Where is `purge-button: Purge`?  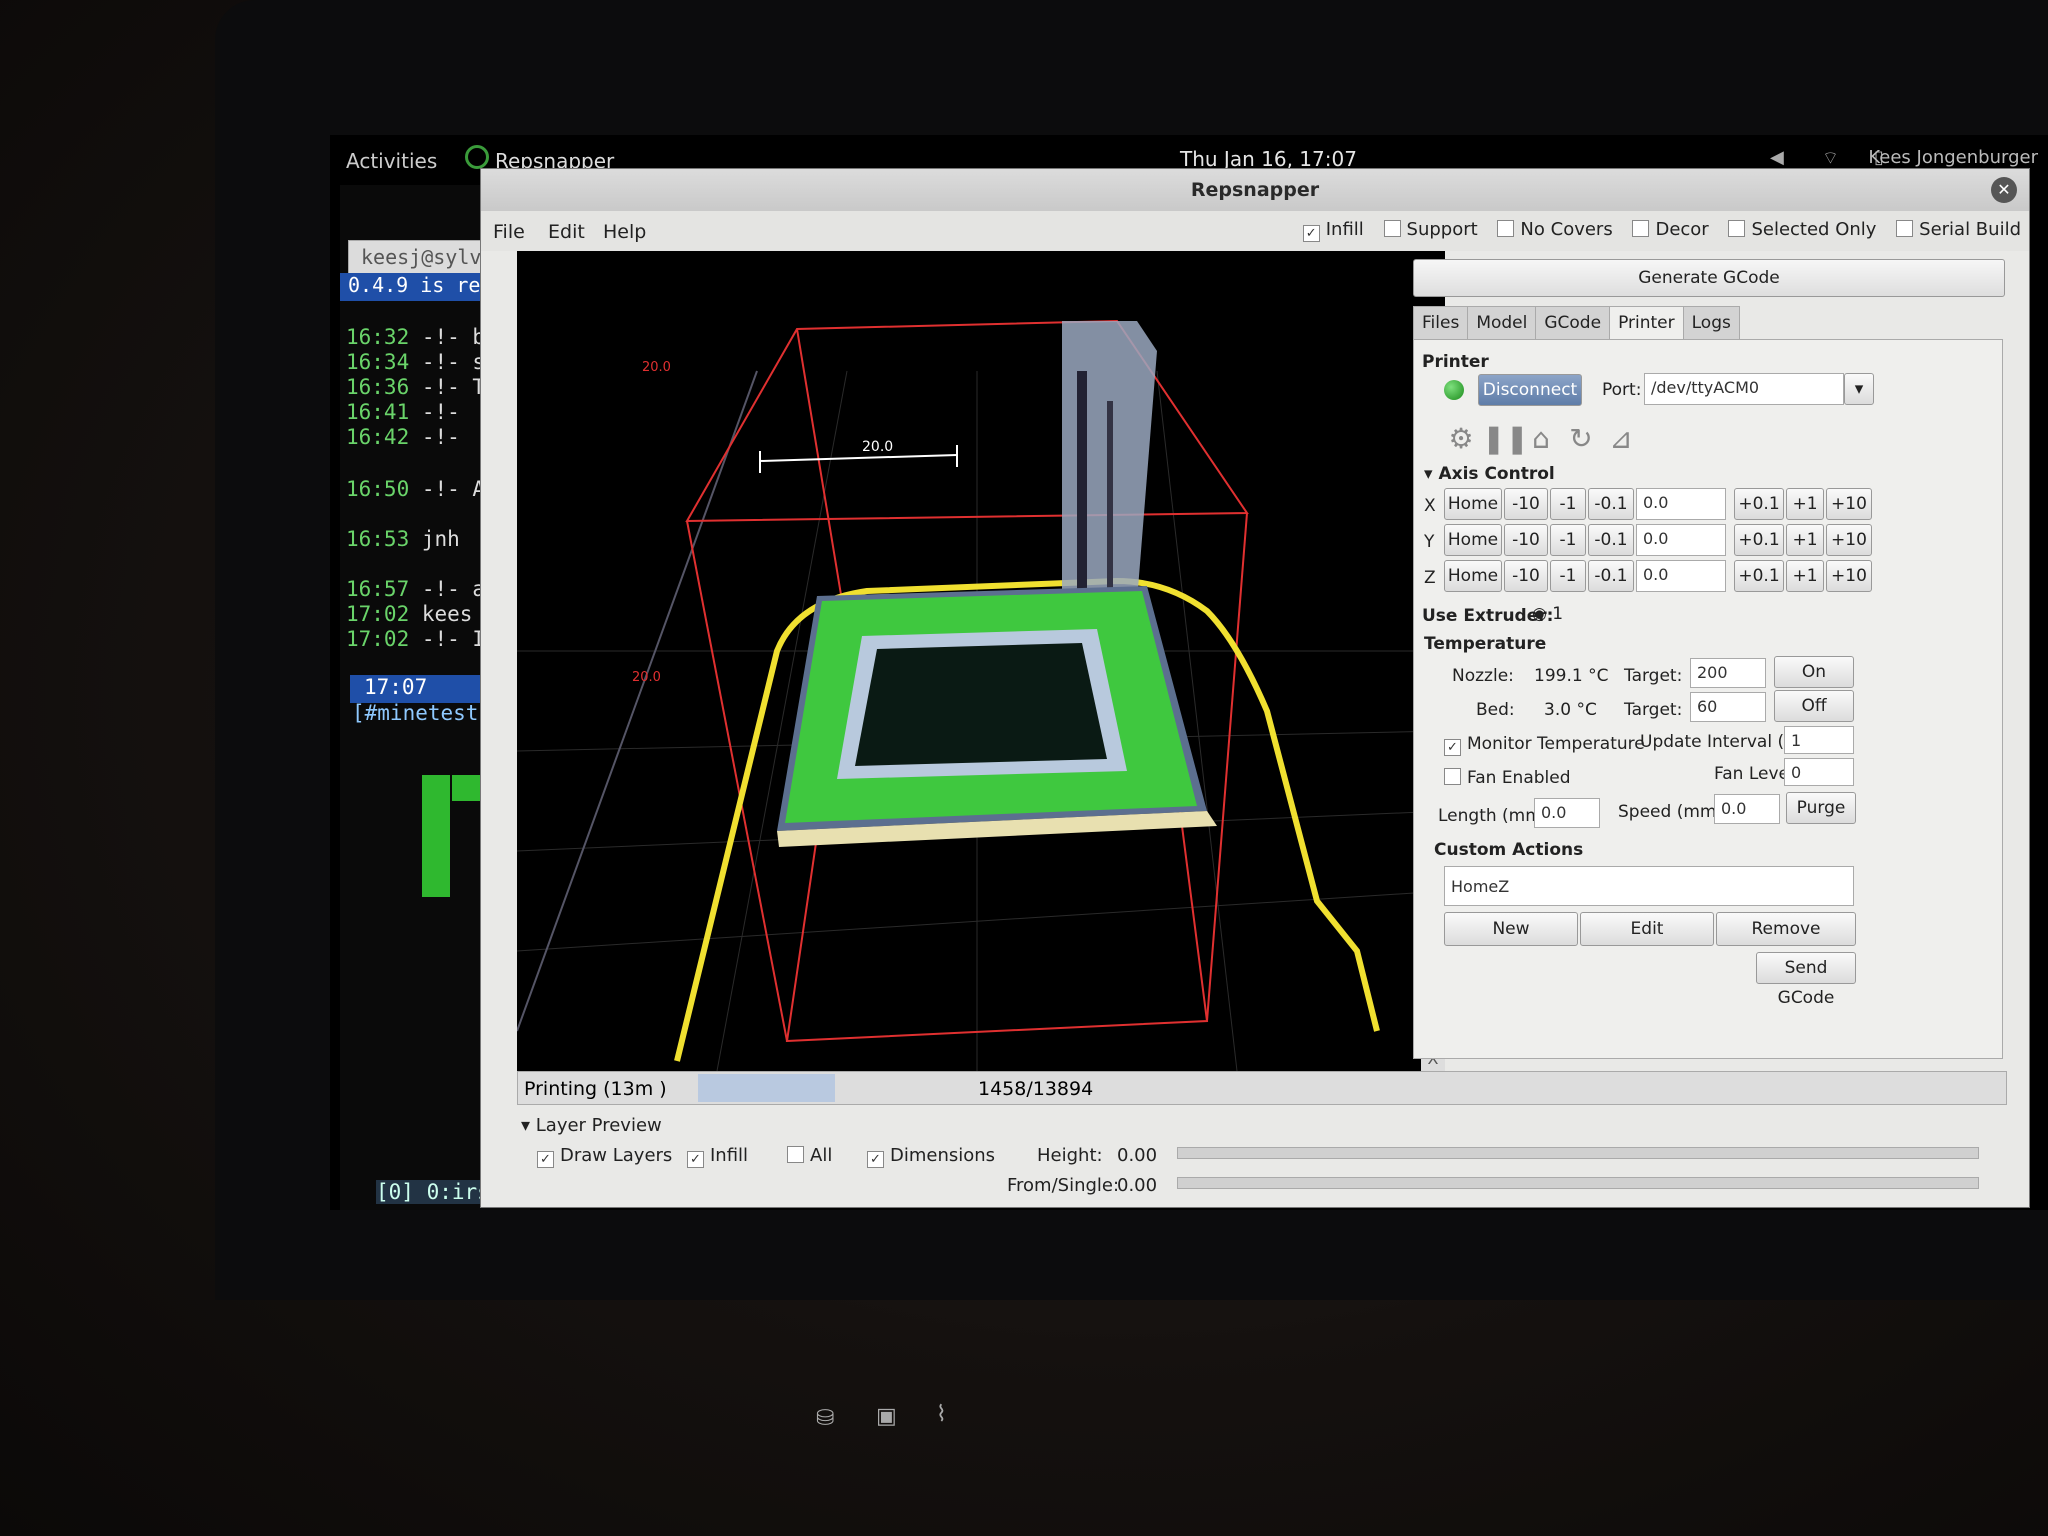
purge-button: Purge is located at coordinates (1821, 808).